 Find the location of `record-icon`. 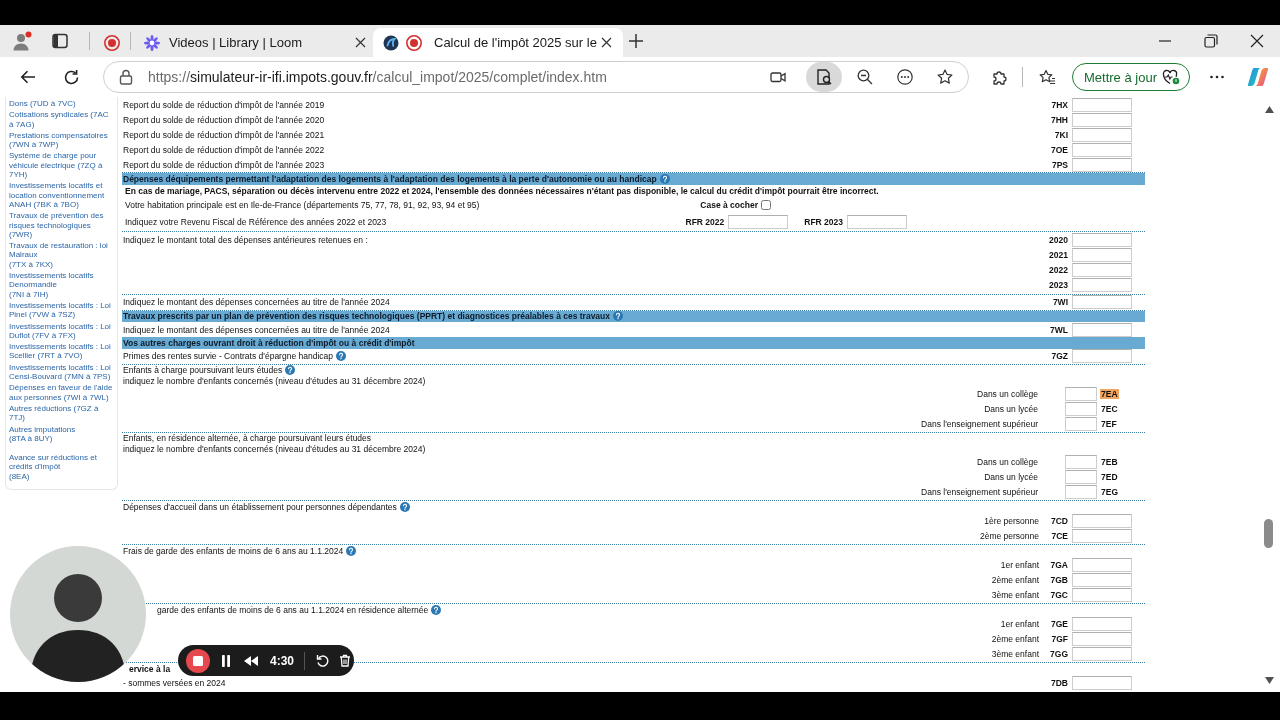

record-icon is located at coordinates (414, 42).